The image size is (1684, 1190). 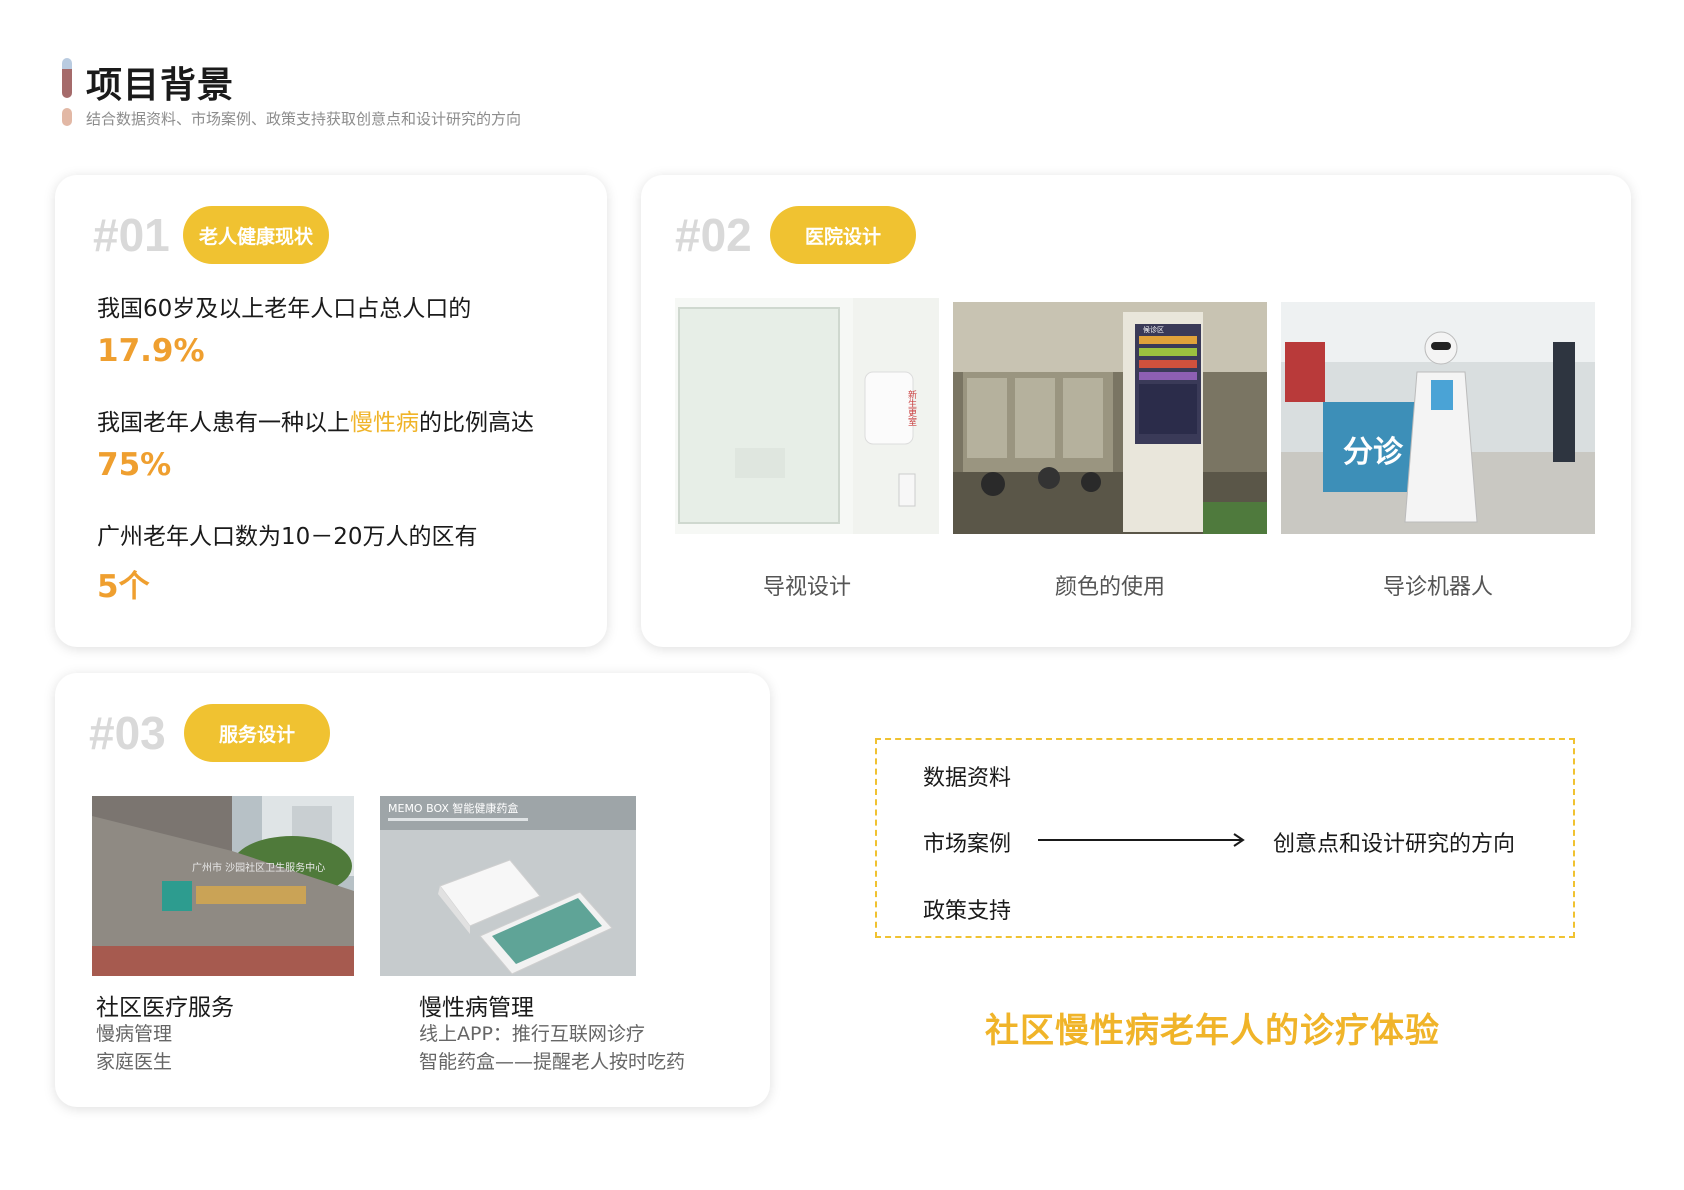 I want to click on memo-box-photo: MEMO BOX 智能健康药盒, so click(x=508, y=886).